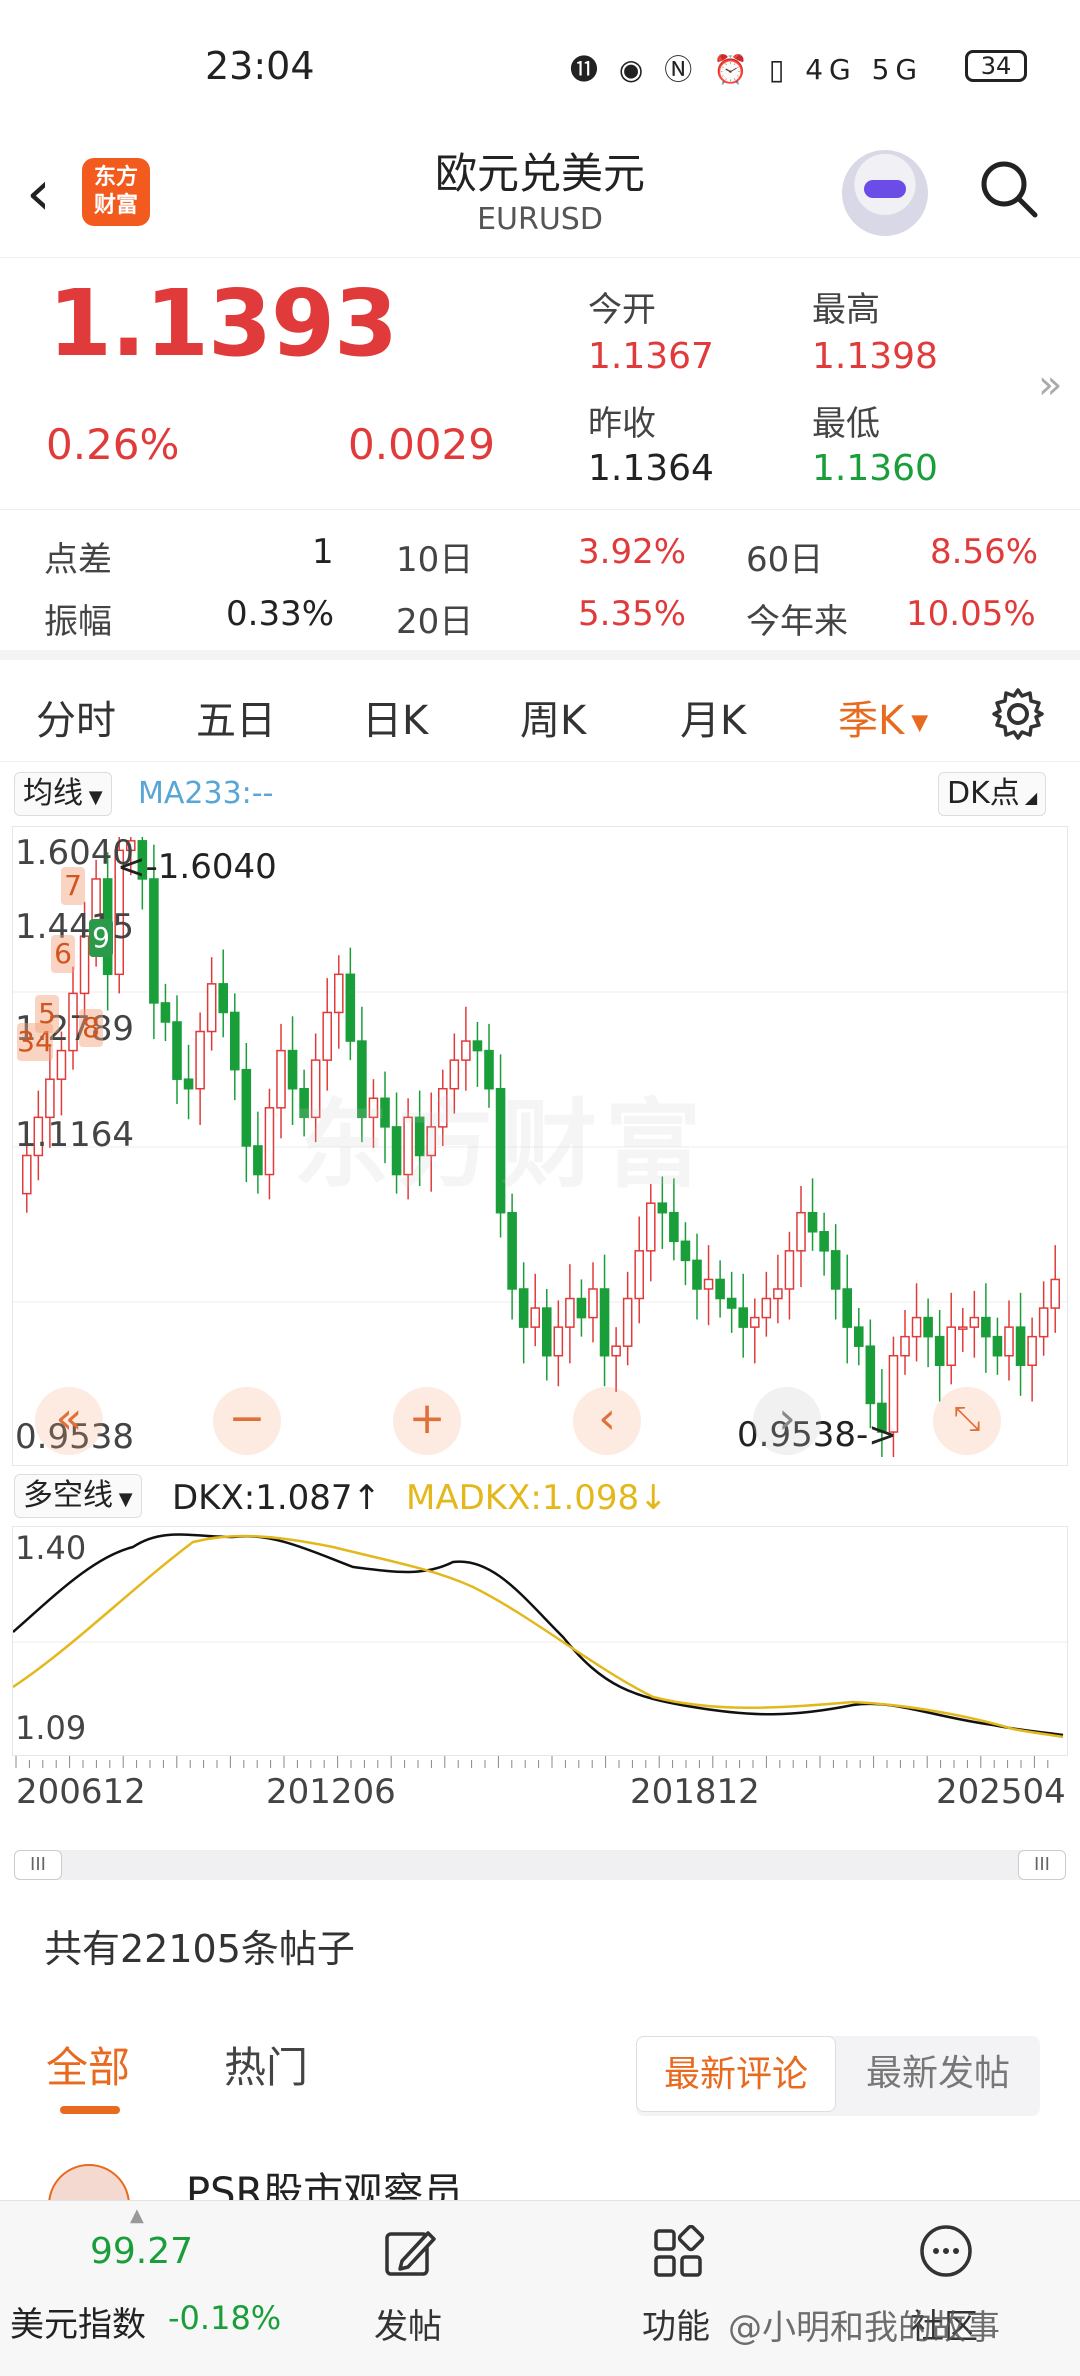  What do you see at coordinates (695, 1792) in the screenshot?
I see `x-axis-label: 201812` at bounding box center [695, 1792].